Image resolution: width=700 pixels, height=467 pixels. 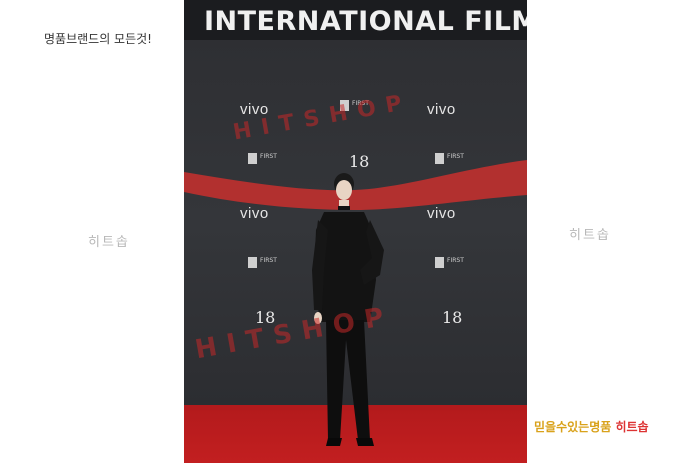 What do you see at coordinates (573, 427) in the screenshot?
I see `bottom-caption-part1: 믿을수있는명품` at bounding box center [573, 427].